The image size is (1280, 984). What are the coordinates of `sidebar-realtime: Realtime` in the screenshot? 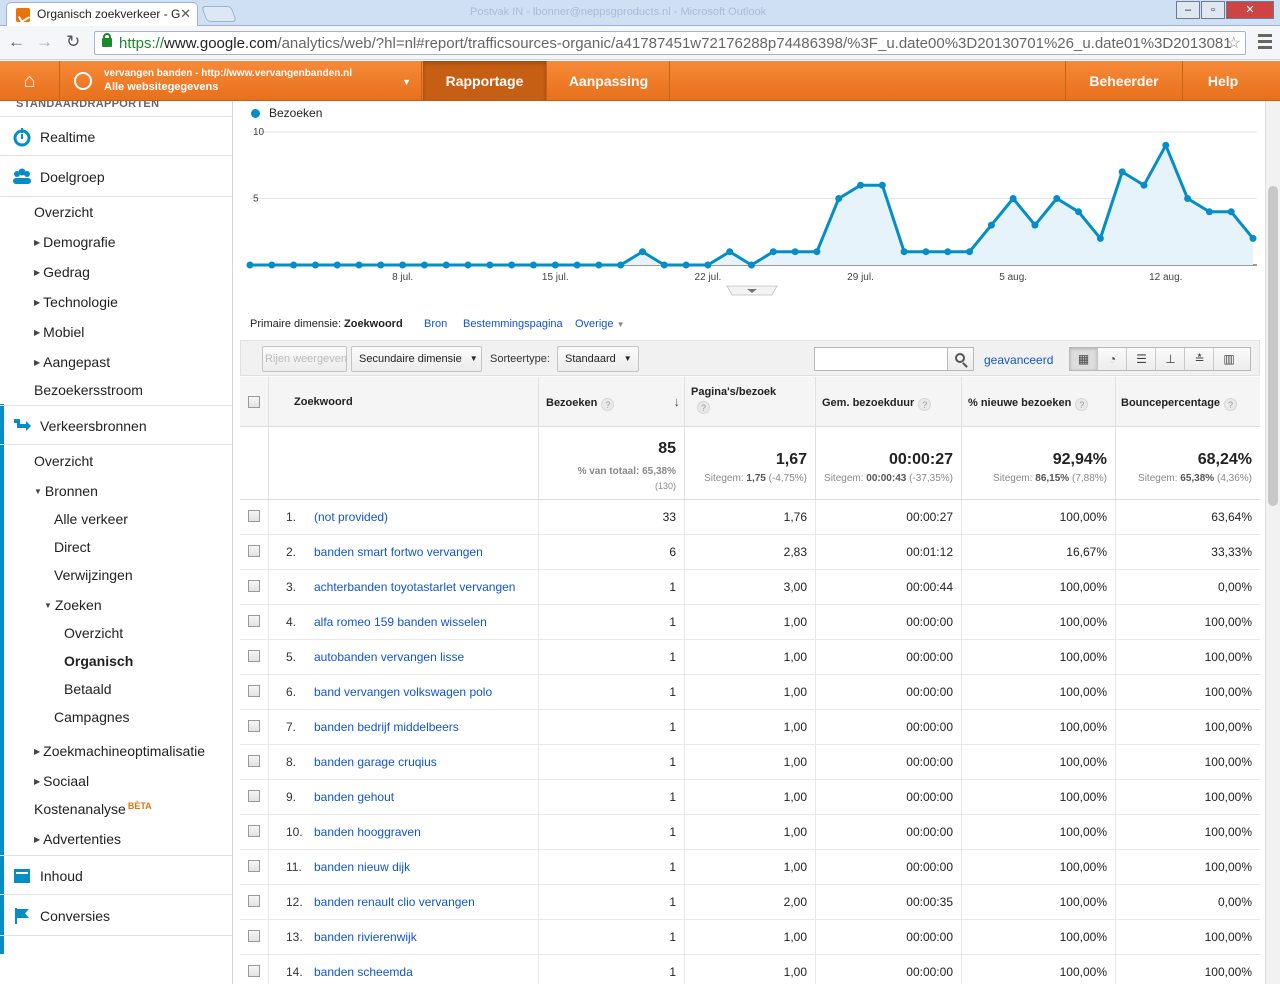 It's located at (116, 136).